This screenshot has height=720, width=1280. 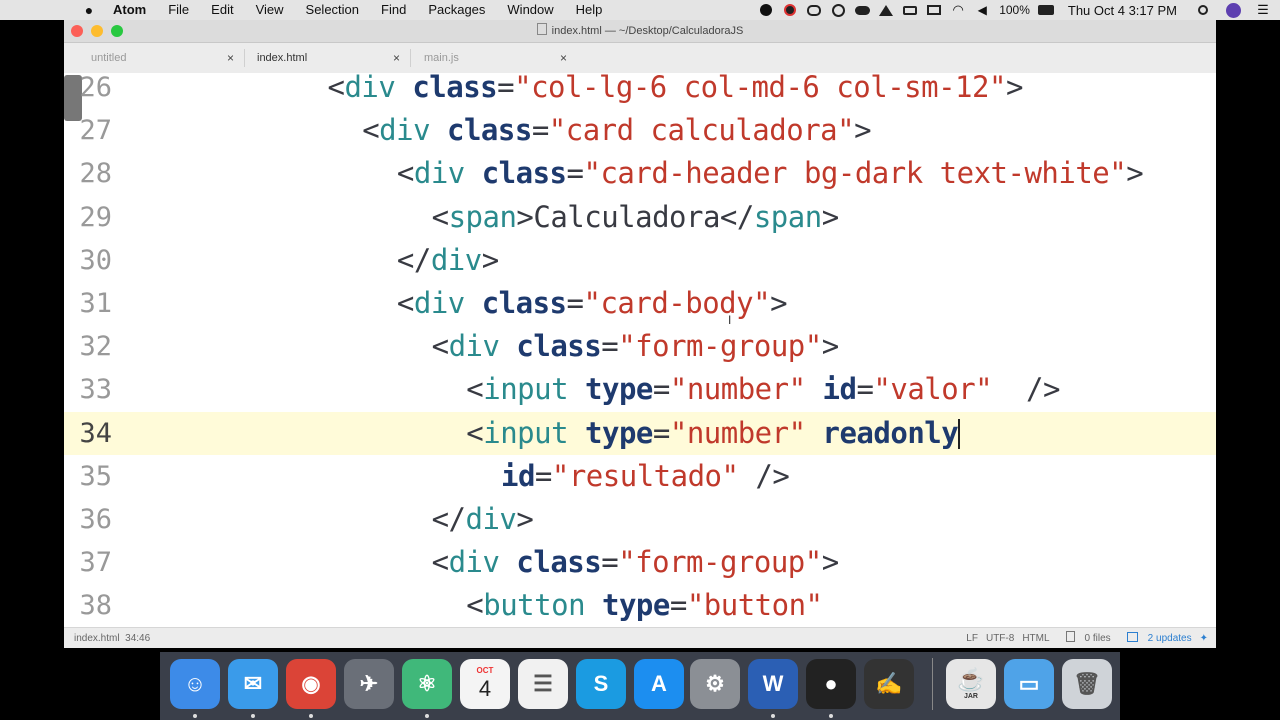 I want to click on word-dock-icon: W, so click(x=773, y=684).